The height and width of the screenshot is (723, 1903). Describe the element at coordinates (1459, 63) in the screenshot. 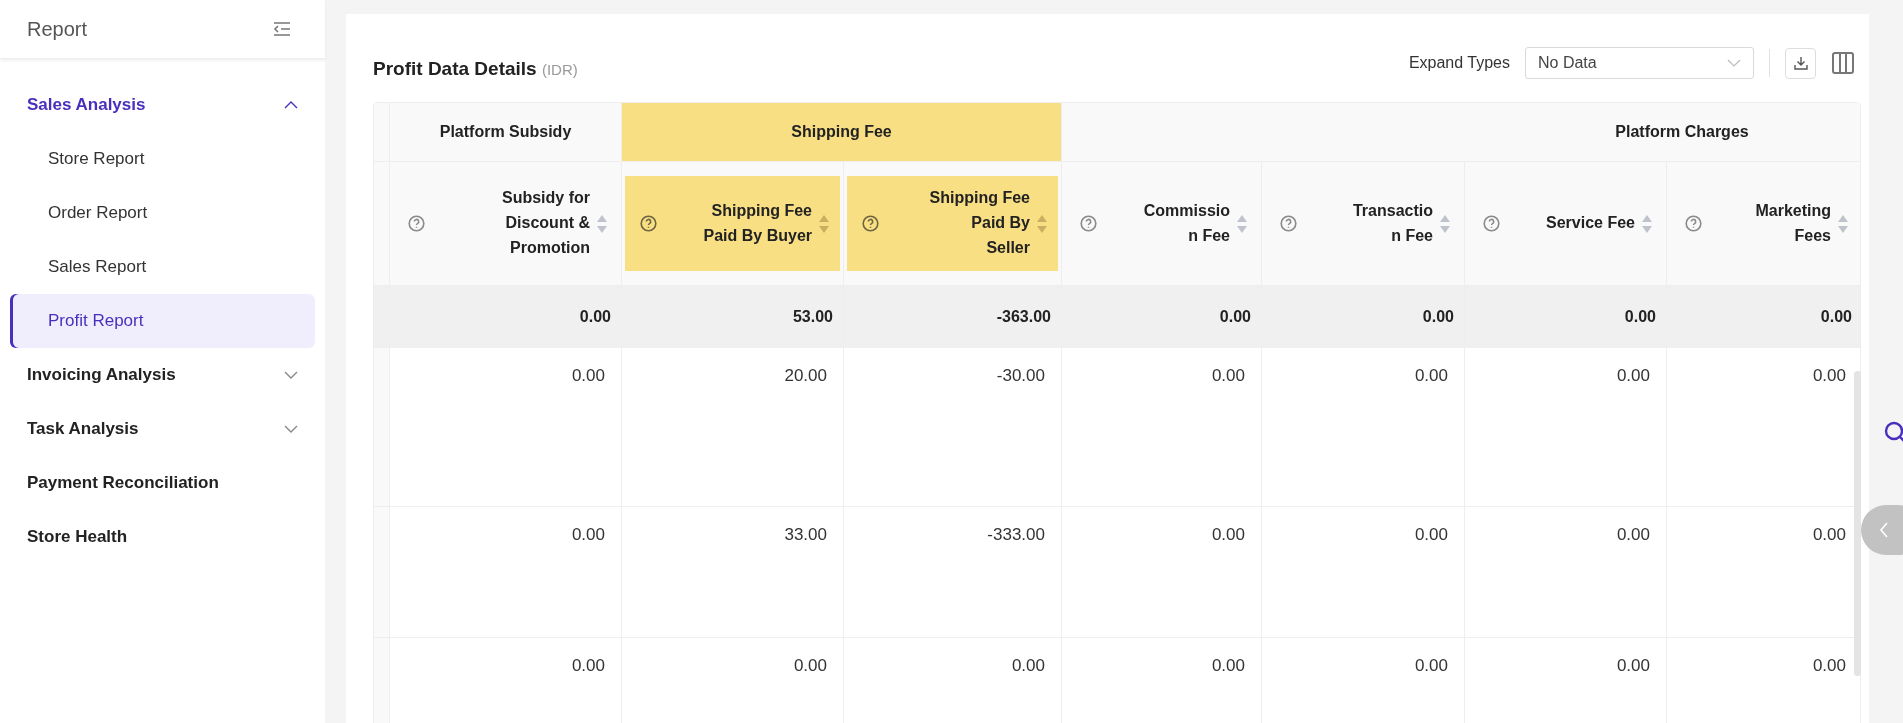

I see `expand-types-label: Expand Types` at that location.